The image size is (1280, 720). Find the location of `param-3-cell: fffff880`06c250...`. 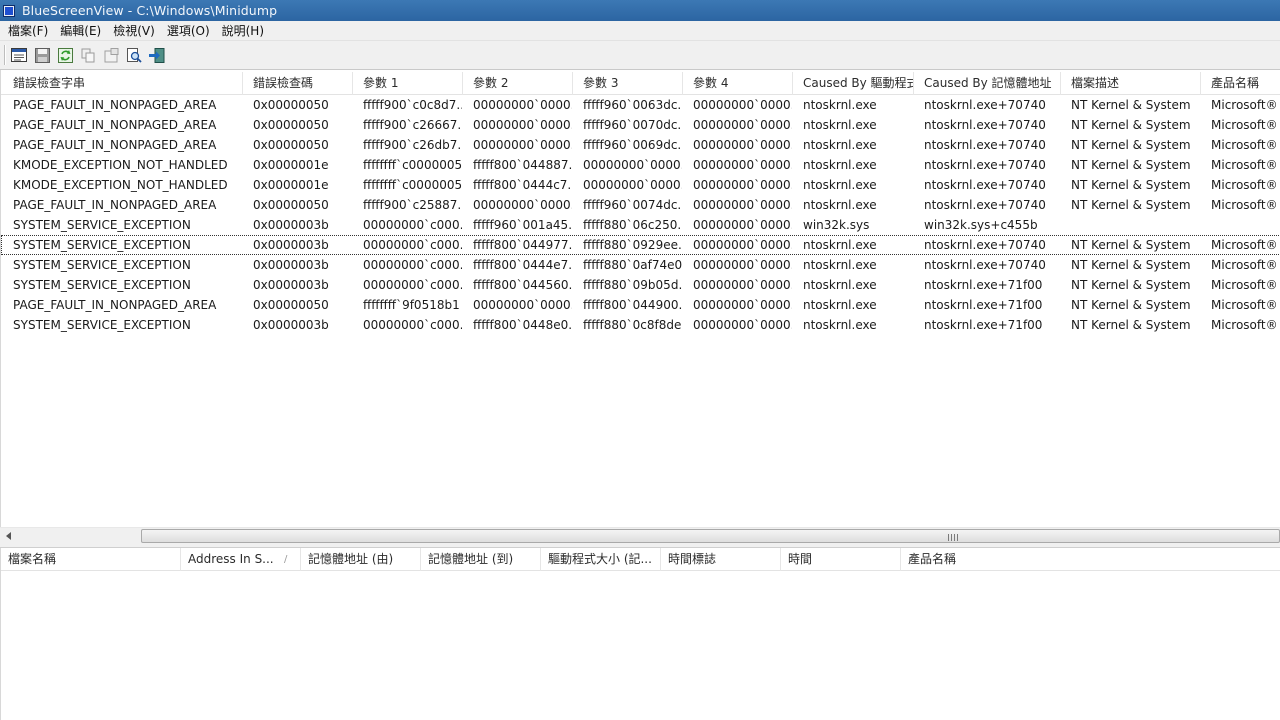

param-3-cell: fffff880`06c250... is located at coordinates (632, 225).